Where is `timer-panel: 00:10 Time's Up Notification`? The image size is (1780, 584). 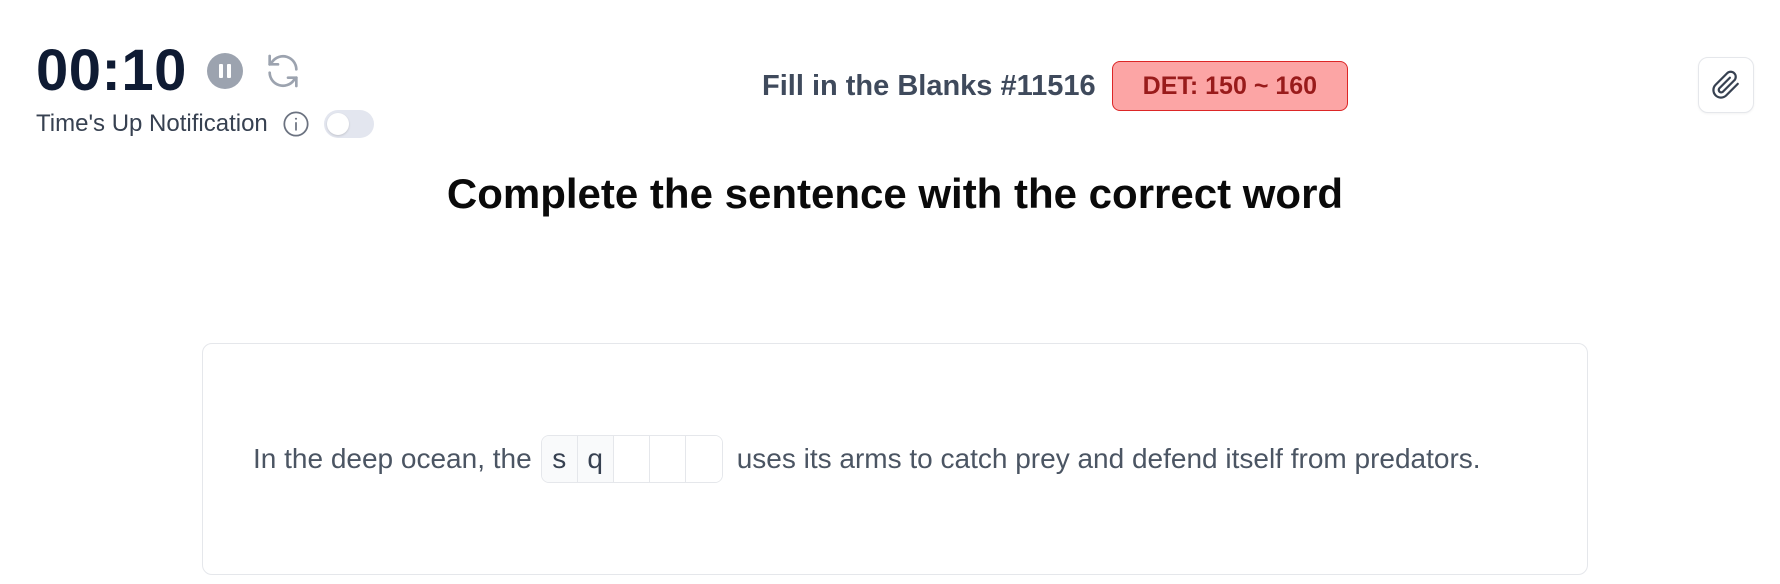
timer-panel: 00:10 Time's Up Notification is located at coordinates (205, 87).